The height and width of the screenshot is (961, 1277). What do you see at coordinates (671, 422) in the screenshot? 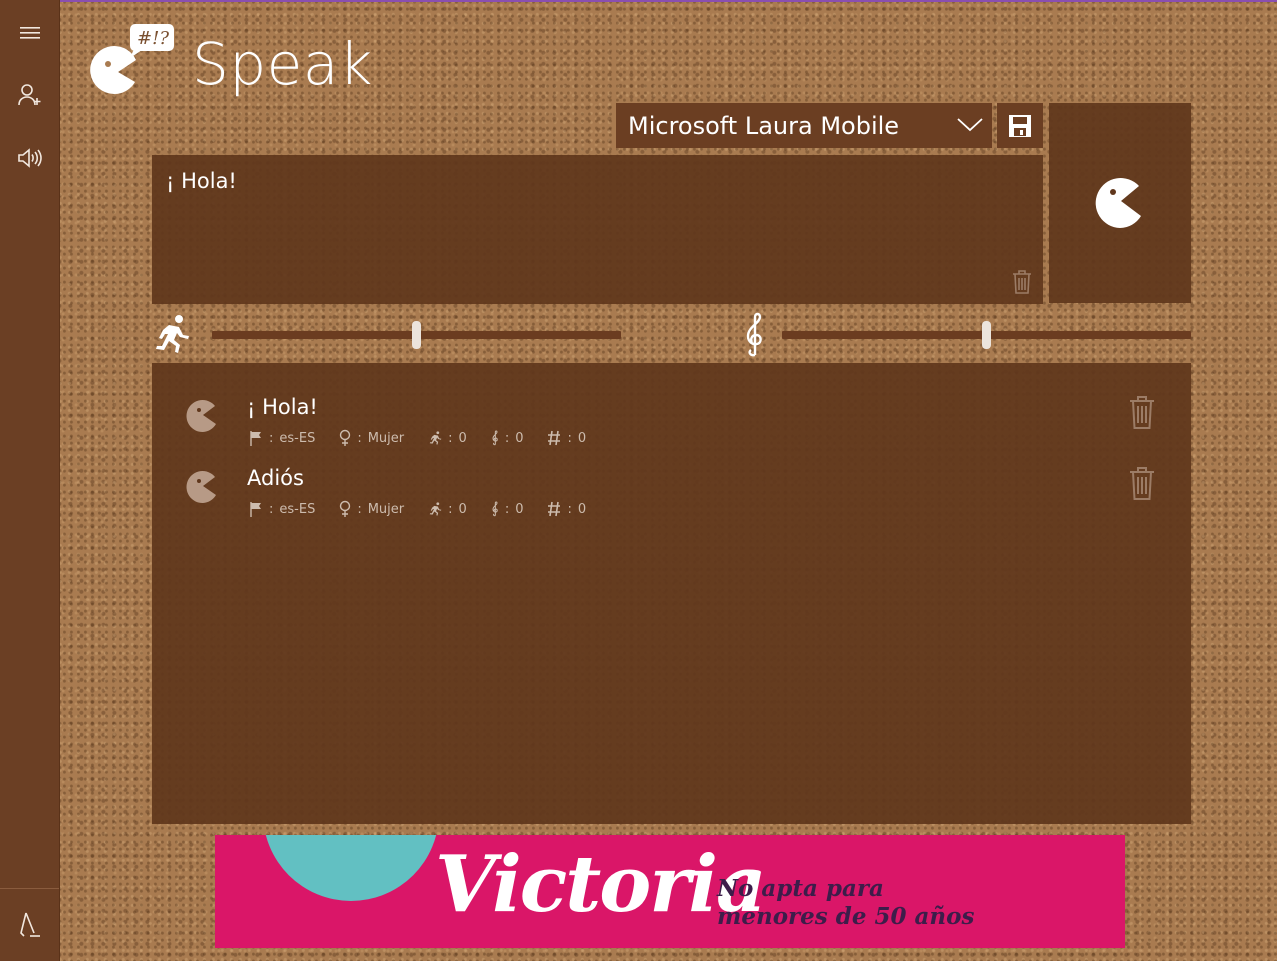
I see `list-item: ¡ Hola! : es-ES : Mujer :0 :0 :0` at bounding box center [671, 422].